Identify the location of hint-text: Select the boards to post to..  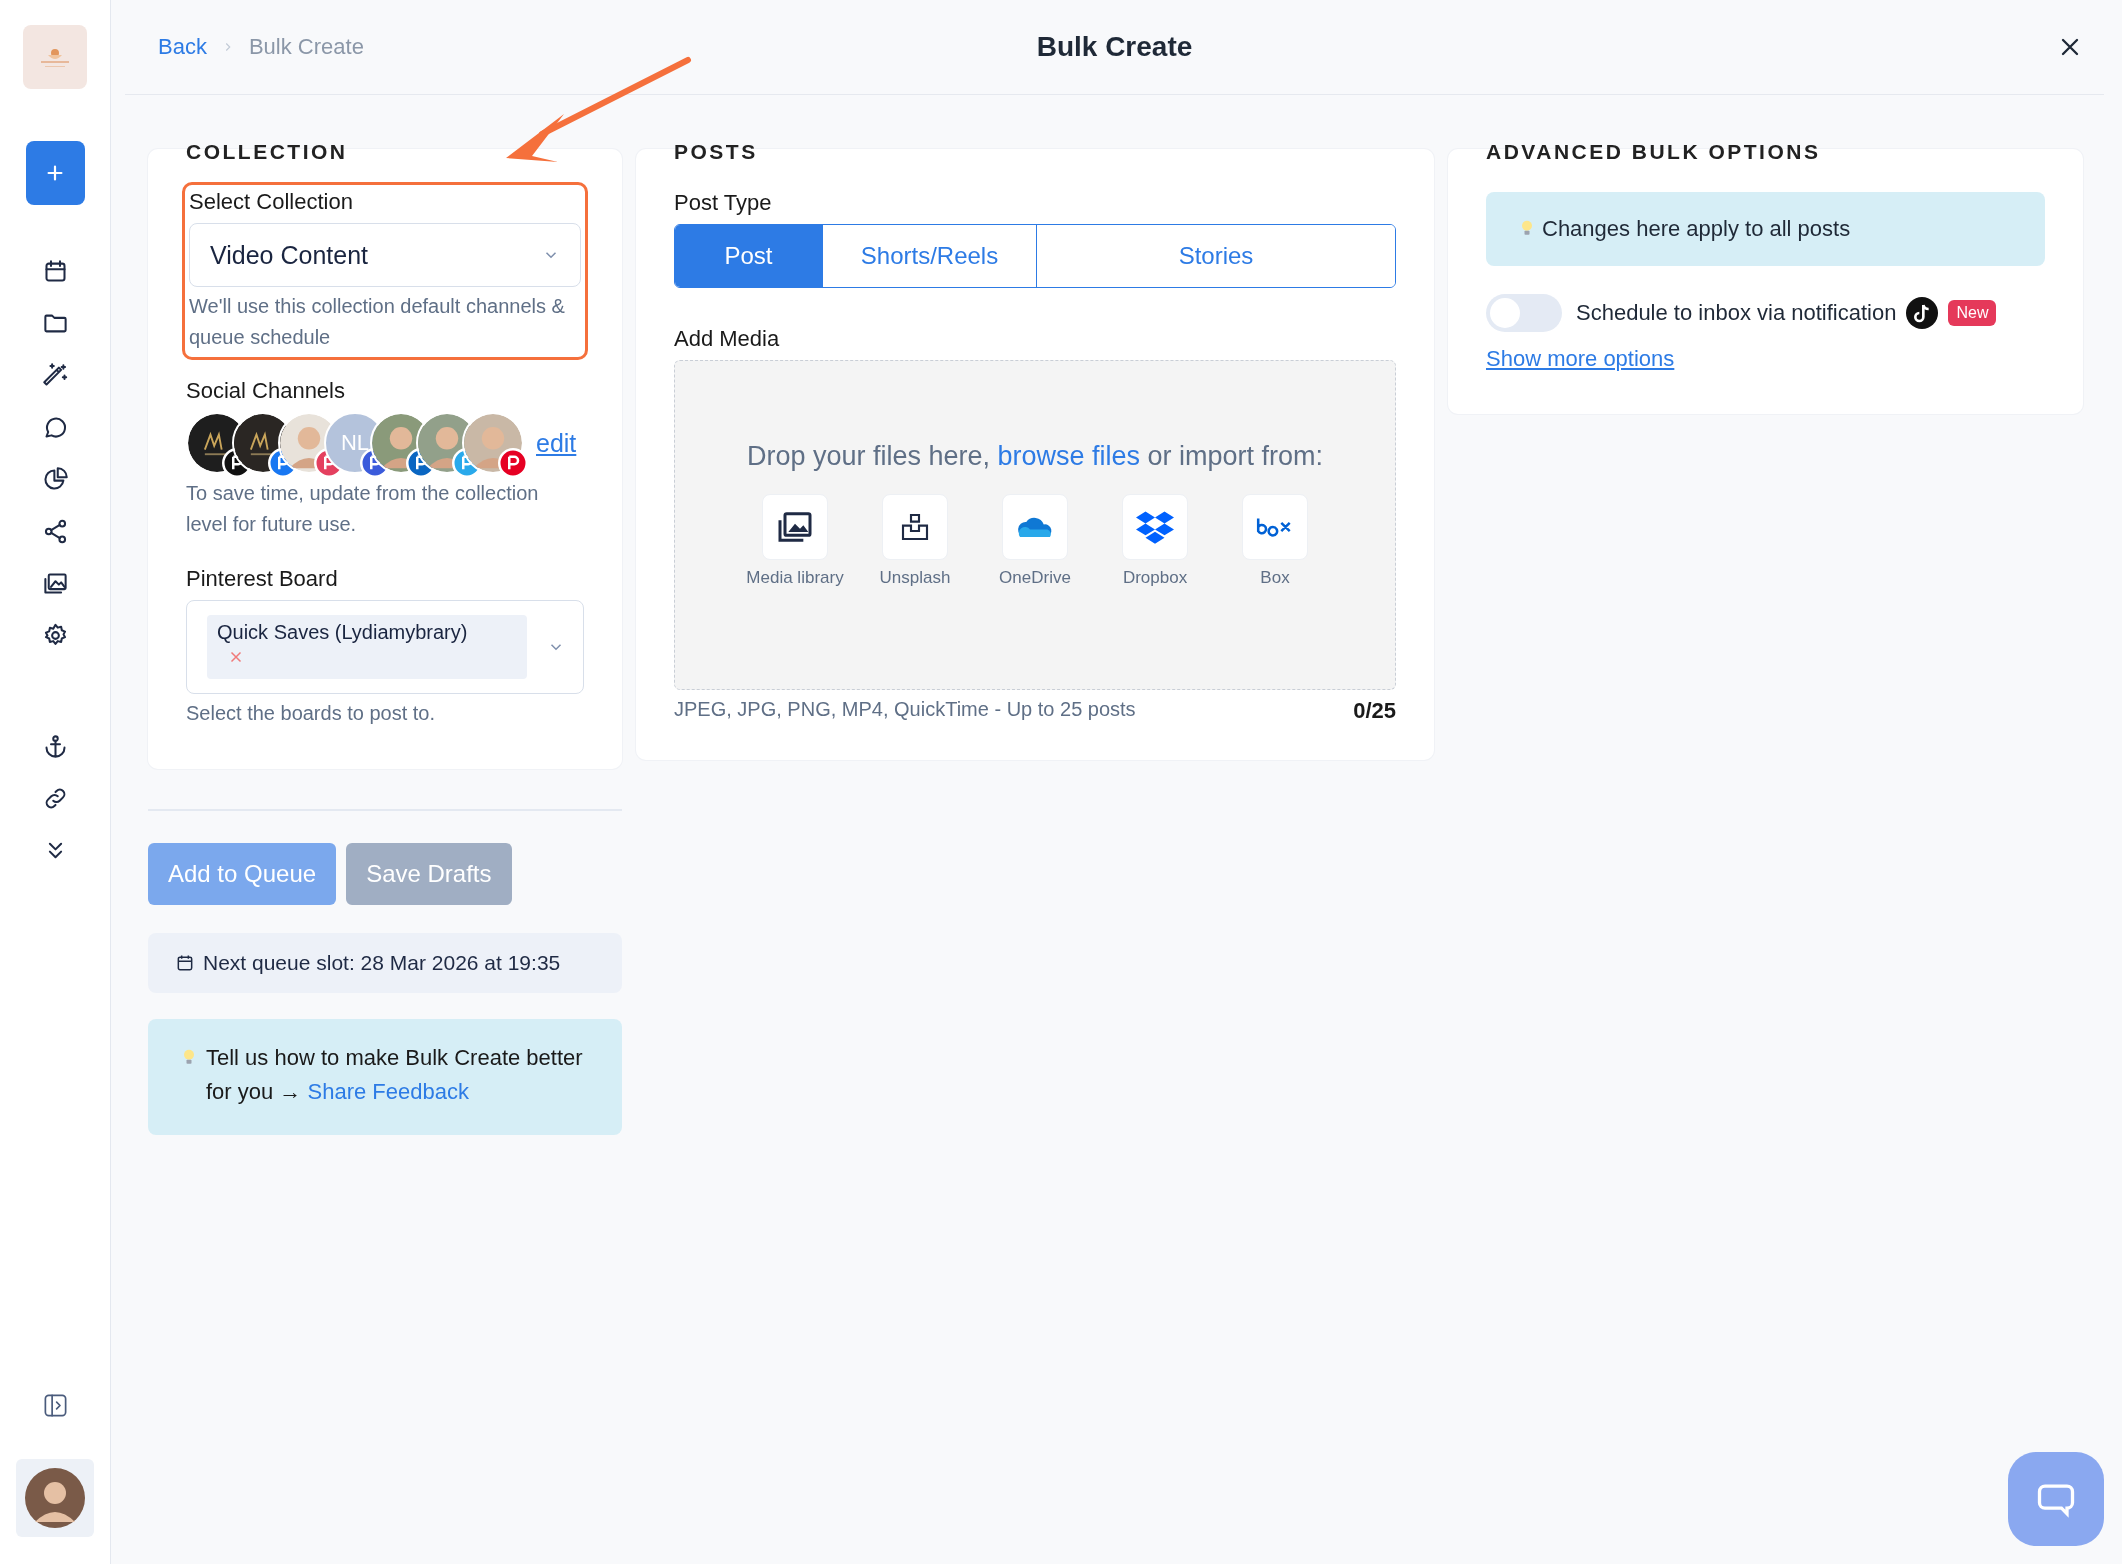
(311, 713).